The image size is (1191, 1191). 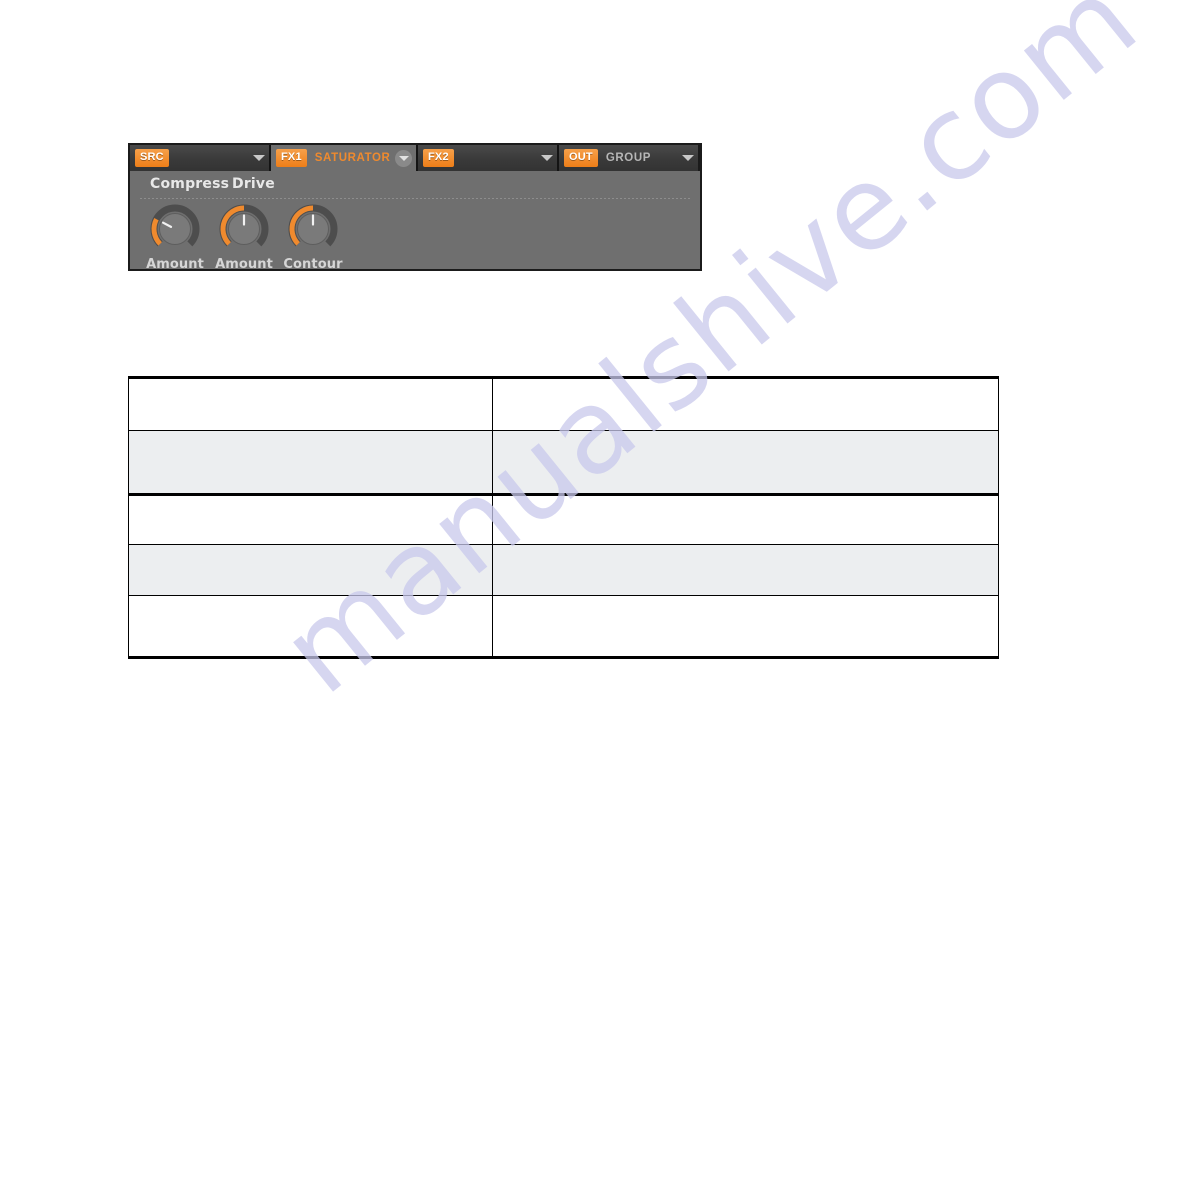 I want to click on knob-compress-amount: Amount, so click(x=175, y=238).